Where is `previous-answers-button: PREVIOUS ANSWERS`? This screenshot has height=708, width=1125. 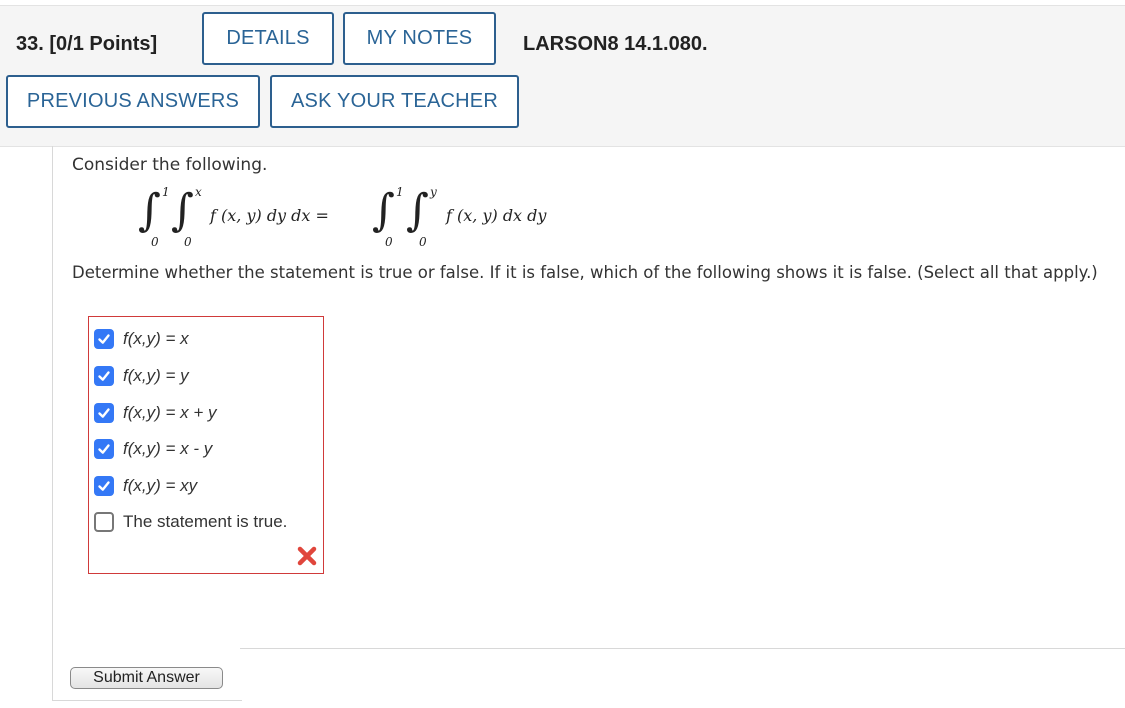
previous-answers-button: PREVIOUS ANSWERS is located at coordinates (133, 101).